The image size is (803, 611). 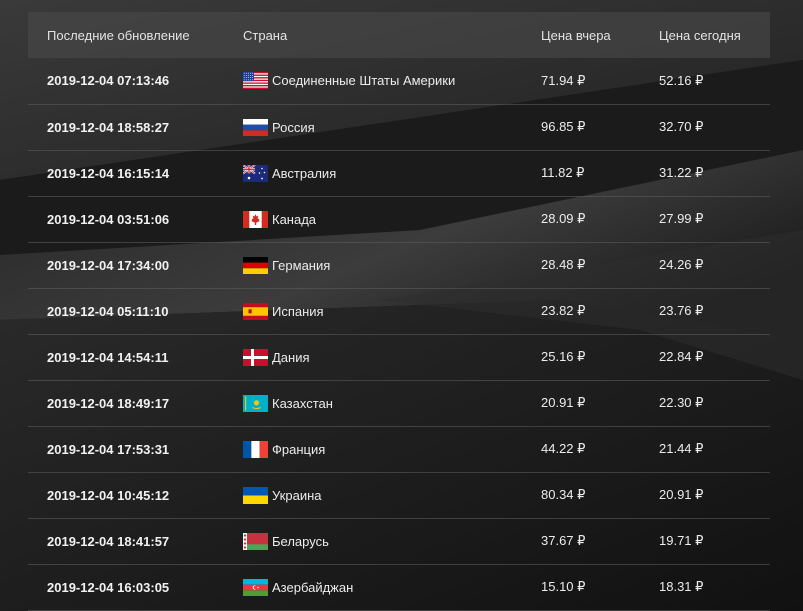 What do you see at coordinates (255, 357) in the screenshot?
I see `dk-flag-icon` at bounding box center [255, 357].